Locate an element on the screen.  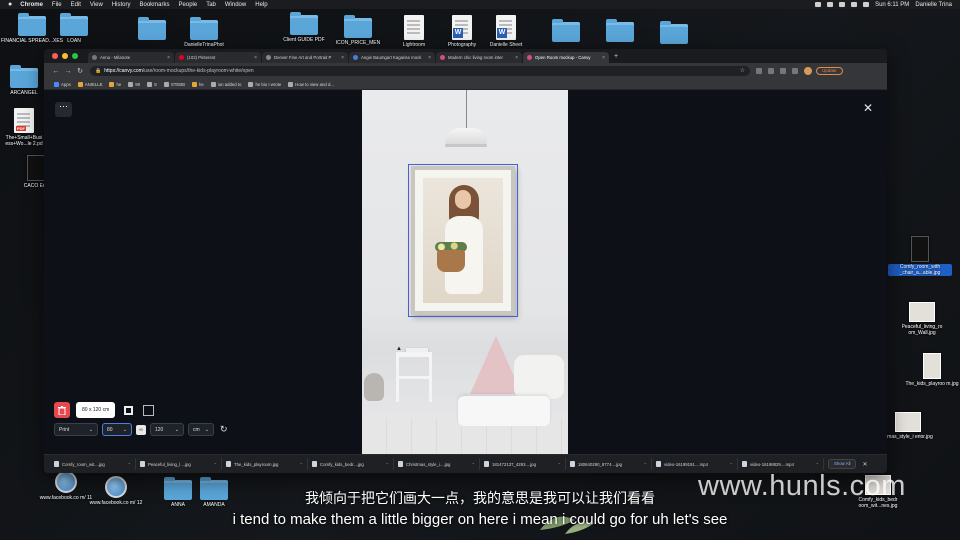
back-icon: ← is located at coordinates (56, 71).